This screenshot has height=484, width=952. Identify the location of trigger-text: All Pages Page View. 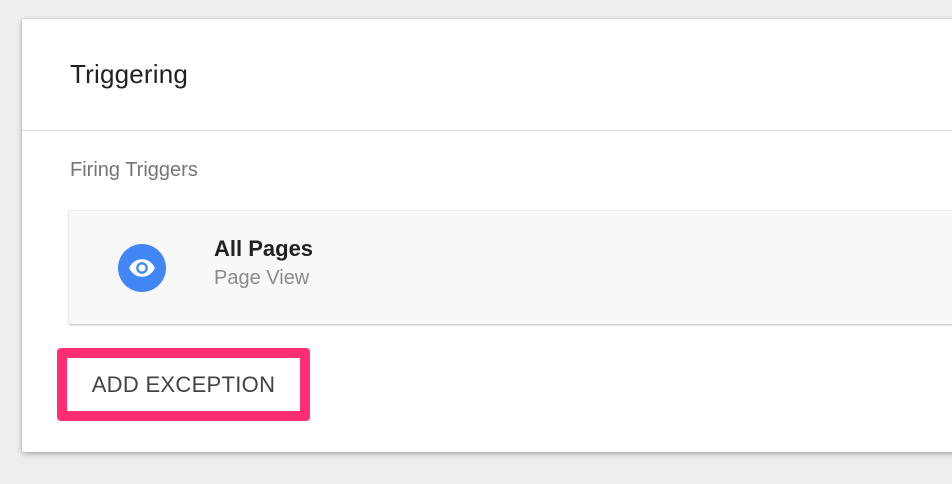
(263, 264).